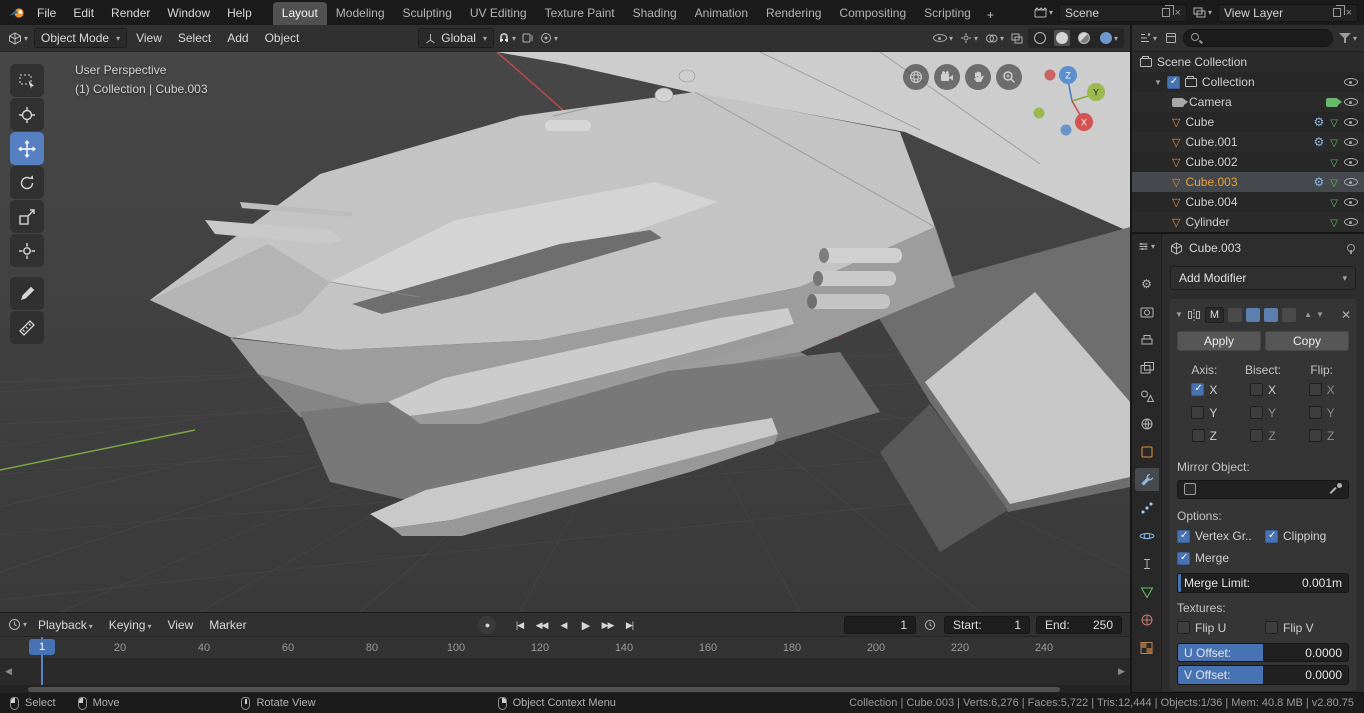 The height and width of the screenshot is (713, 1364). I want to click on menu-render: Render, so click(130, 13).